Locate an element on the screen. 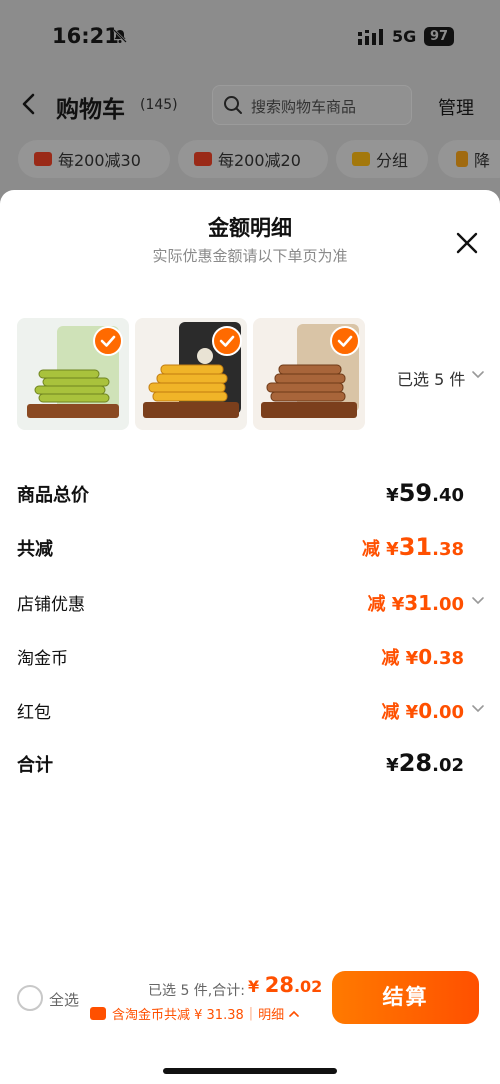  selected-count-label: 已选 5 件 is located at coordinates (431, 379).